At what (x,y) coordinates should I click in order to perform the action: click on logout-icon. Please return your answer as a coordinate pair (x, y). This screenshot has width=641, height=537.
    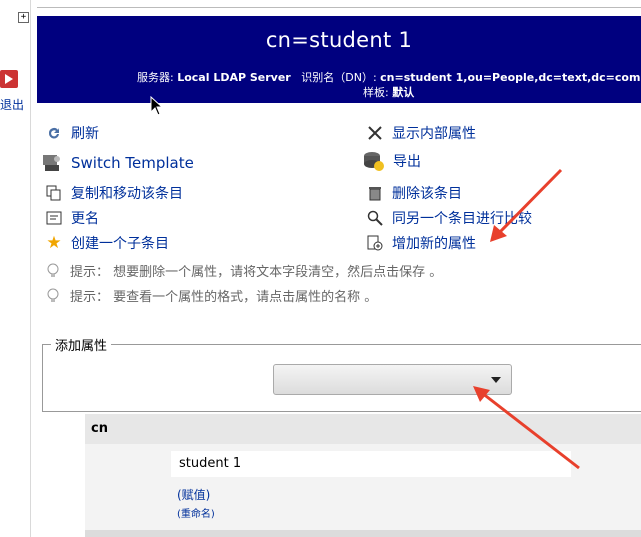
    Looking at the image, I should click on (9, 79).